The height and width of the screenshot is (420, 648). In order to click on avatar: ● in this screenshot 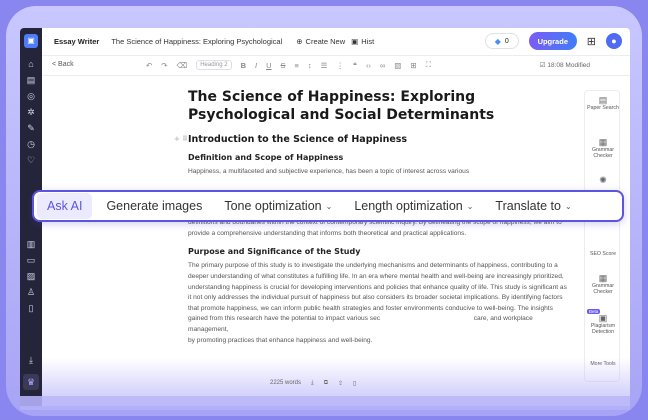, I will do `click(614, 41)`.